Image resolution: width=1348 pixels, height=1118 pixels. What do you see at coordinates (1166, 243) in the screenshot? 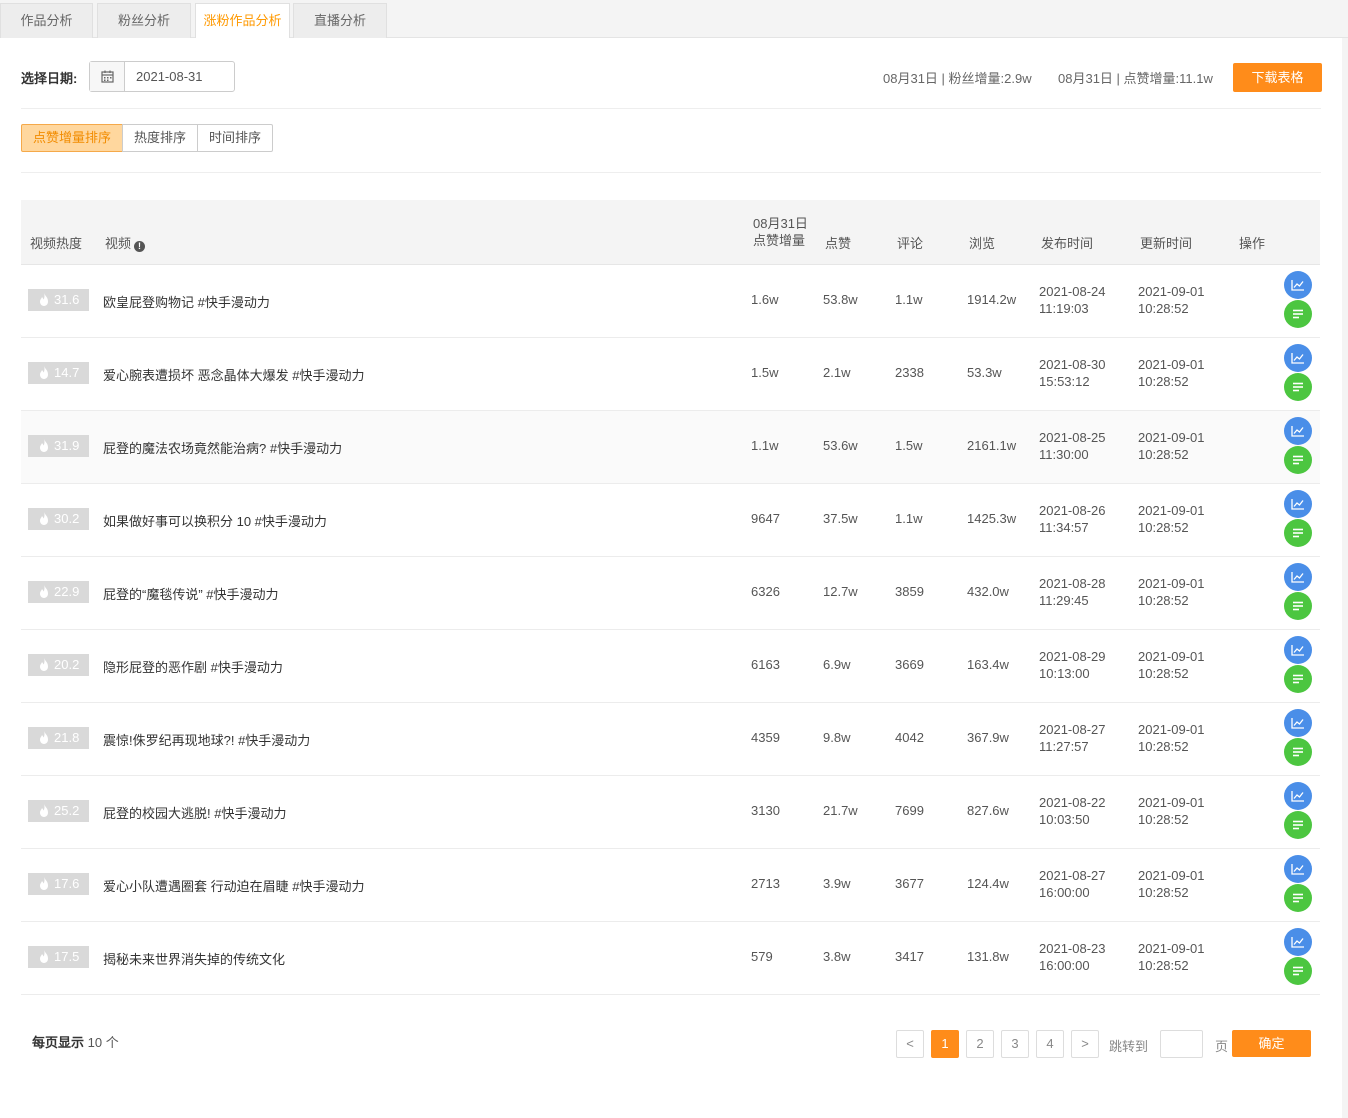
I see `header-update-time: 更新时间` at bounding box center [1166, 243].